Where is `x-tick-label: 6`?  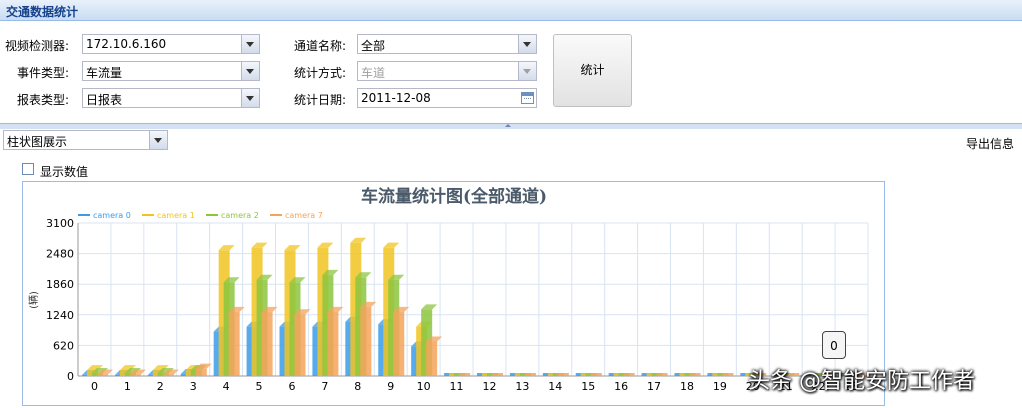
x-tick-label: 6 is located at coordinates (291, 386).